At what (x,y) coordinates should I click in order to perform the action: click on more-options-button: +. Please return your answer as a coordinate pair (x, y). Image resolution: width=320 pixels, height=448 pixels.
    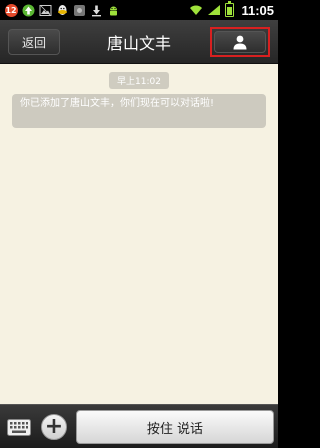
    Looking at the image, I should click on (54, 427).